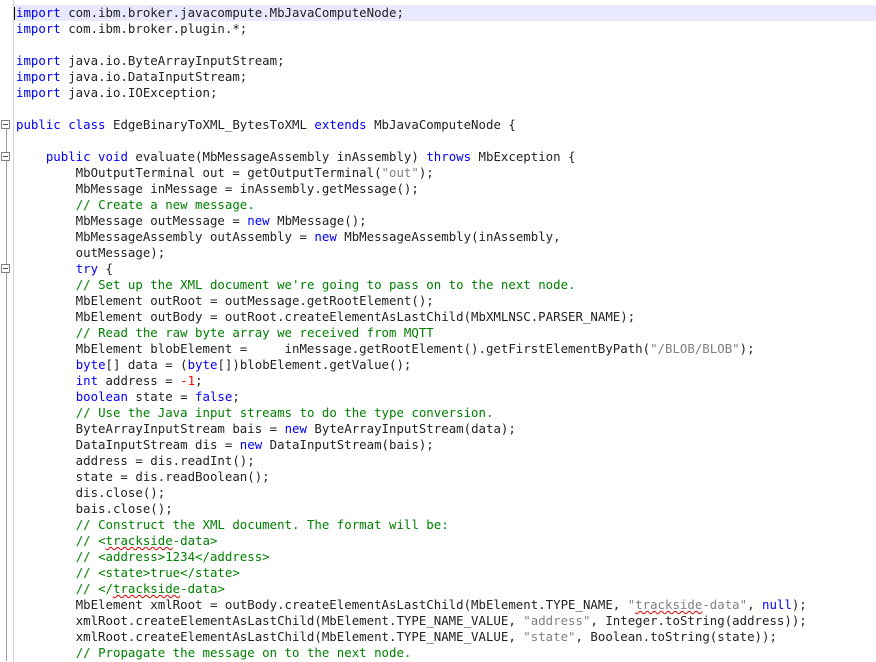 This screenshot has height=662, width=876. What do you see at coordinates (154, 76) in the screenshot?
I see `code-token: java.io.DataInputStream;` at bounding box center [154, 76].